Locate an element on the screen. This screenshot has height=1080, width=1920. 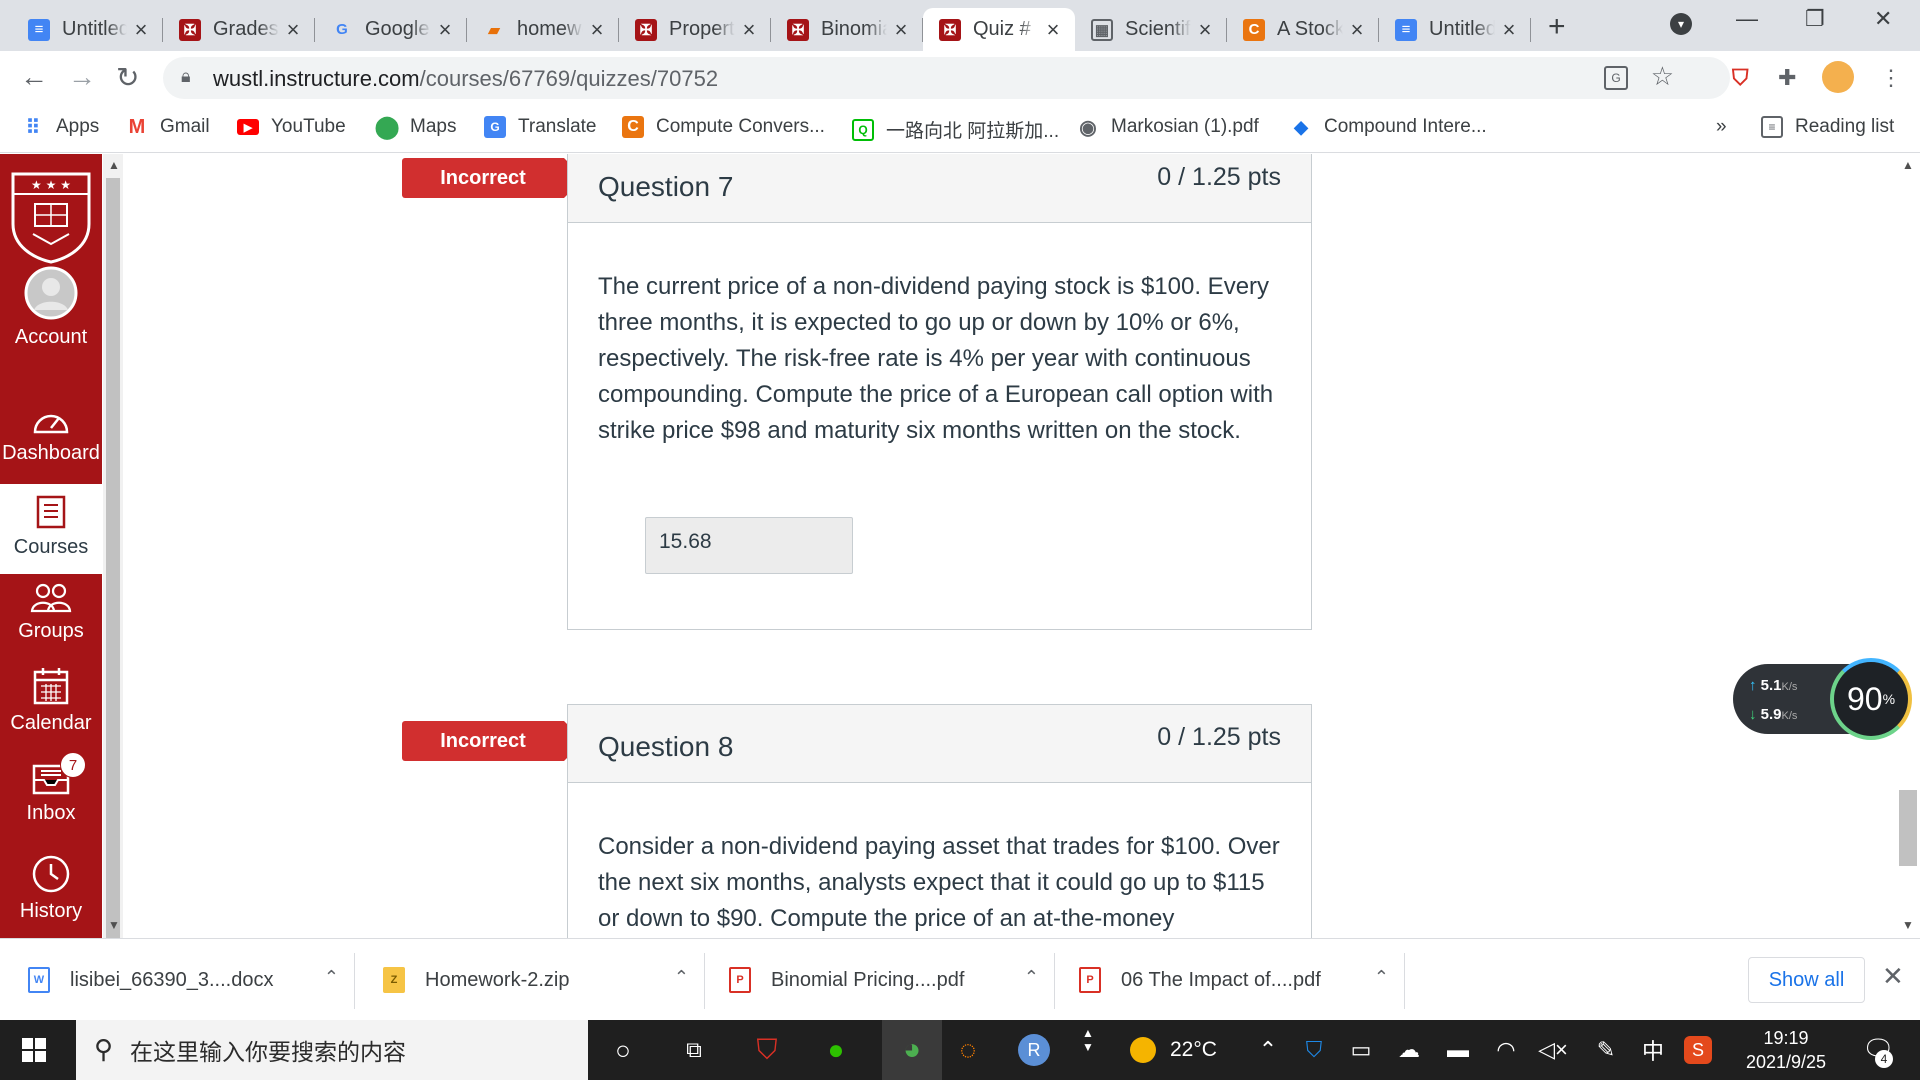
bookmark-apps: ⠿ Apps is located at coordinates (61, 127).